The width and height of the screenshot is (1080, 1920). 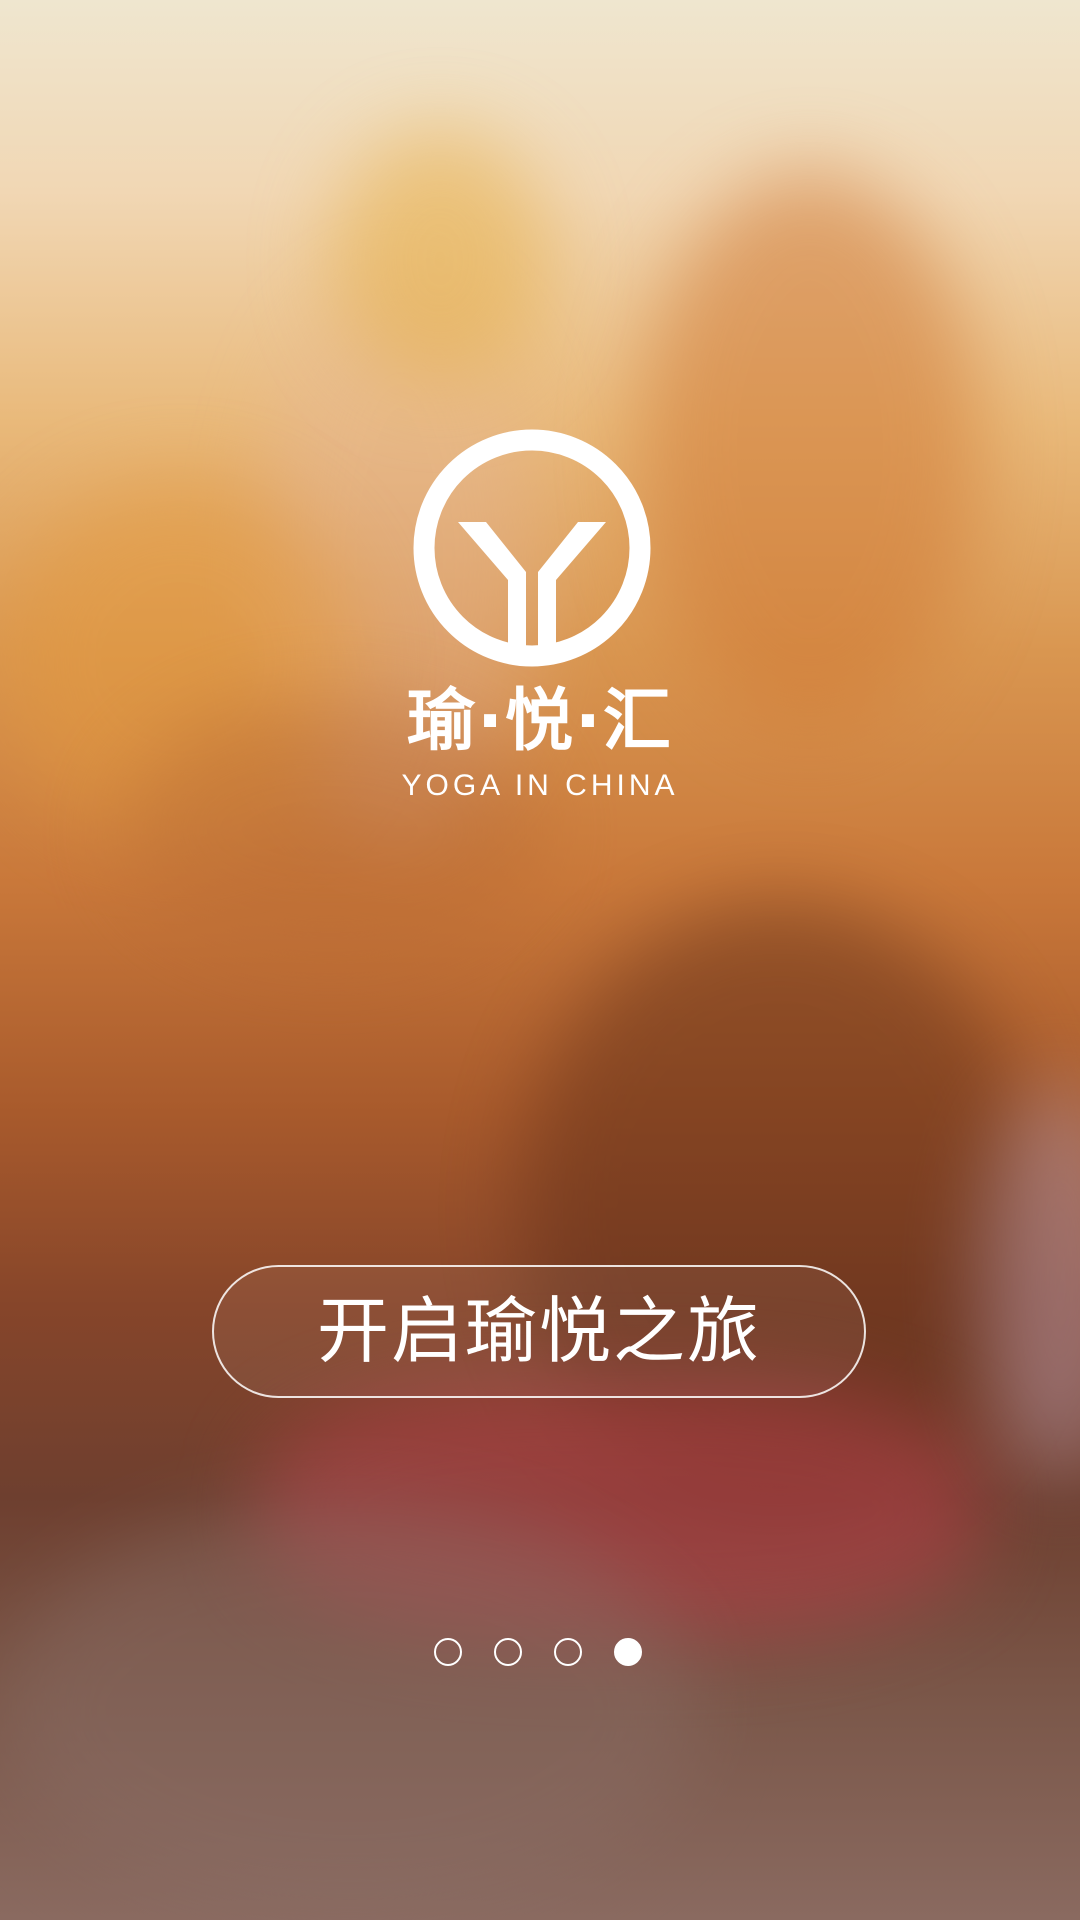 I want to click on brand-name-en: YOGA IN CHINA, so click(x=540, y=785).